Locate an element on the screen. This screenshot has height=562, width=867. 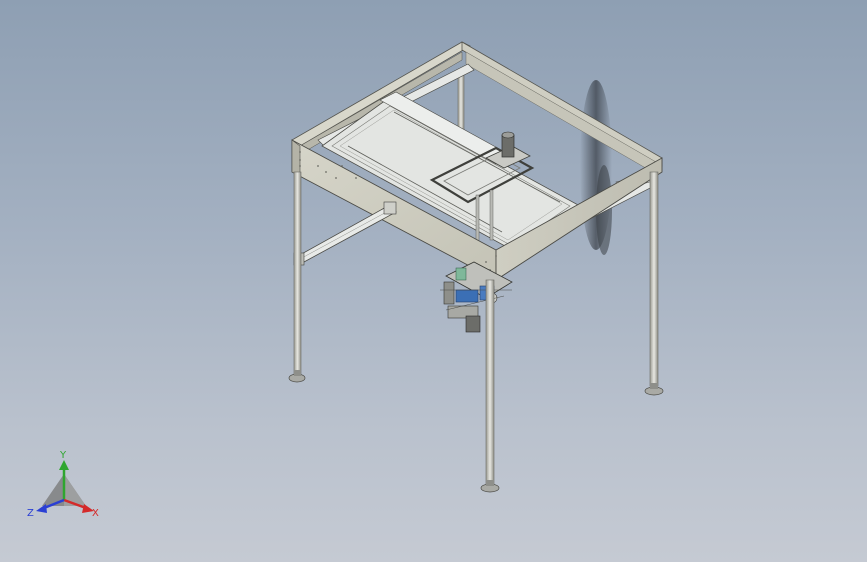
frame-left-side-panel is located at coordinates (296, 158).